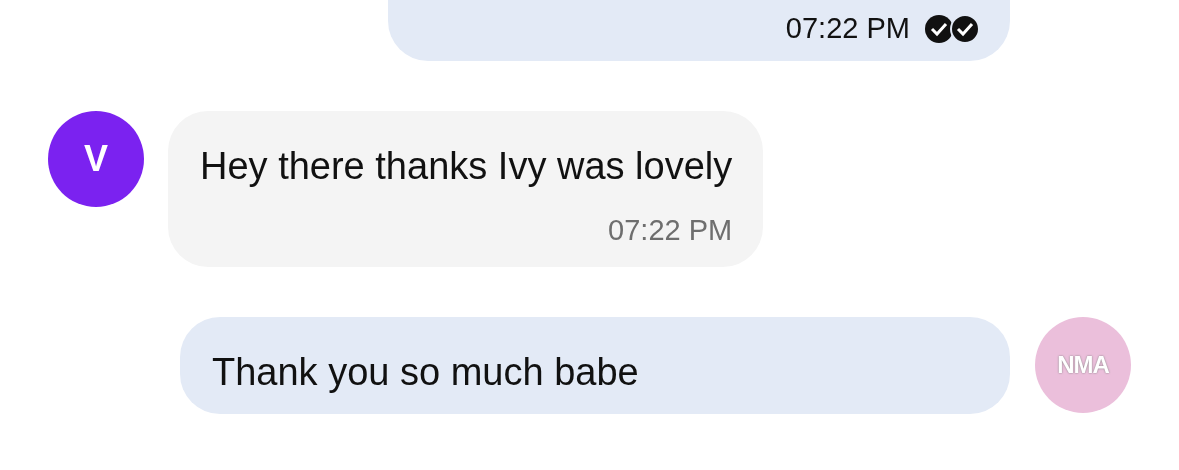  I want to click on message-text: Thank you so much babe, so click(425, 372).